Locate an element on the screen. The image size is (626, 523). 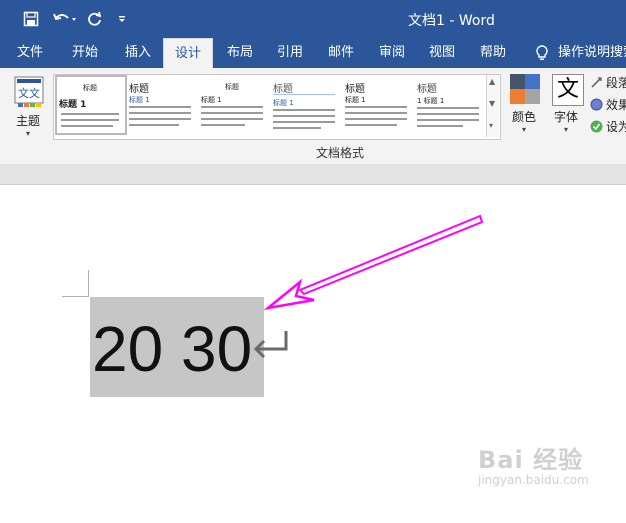
watermark-logo-text: Bai 经验 is located at coordinates (531, 460).